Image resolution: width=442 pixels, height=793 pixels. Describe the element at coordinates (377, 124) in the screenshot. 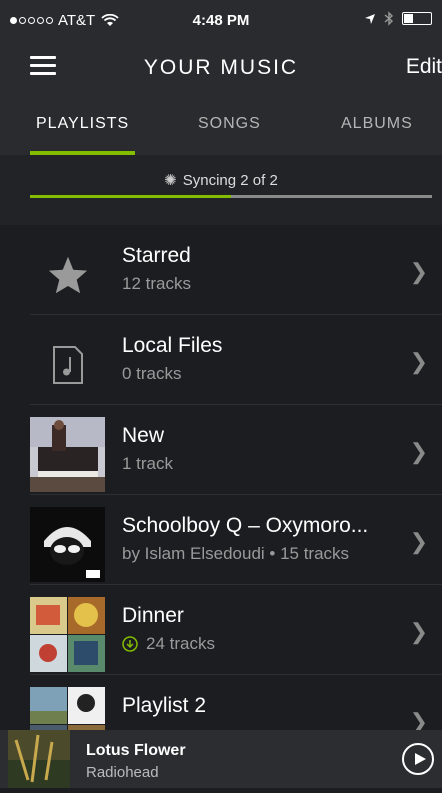

I see `tab-albums: ALBUMS` at that location.